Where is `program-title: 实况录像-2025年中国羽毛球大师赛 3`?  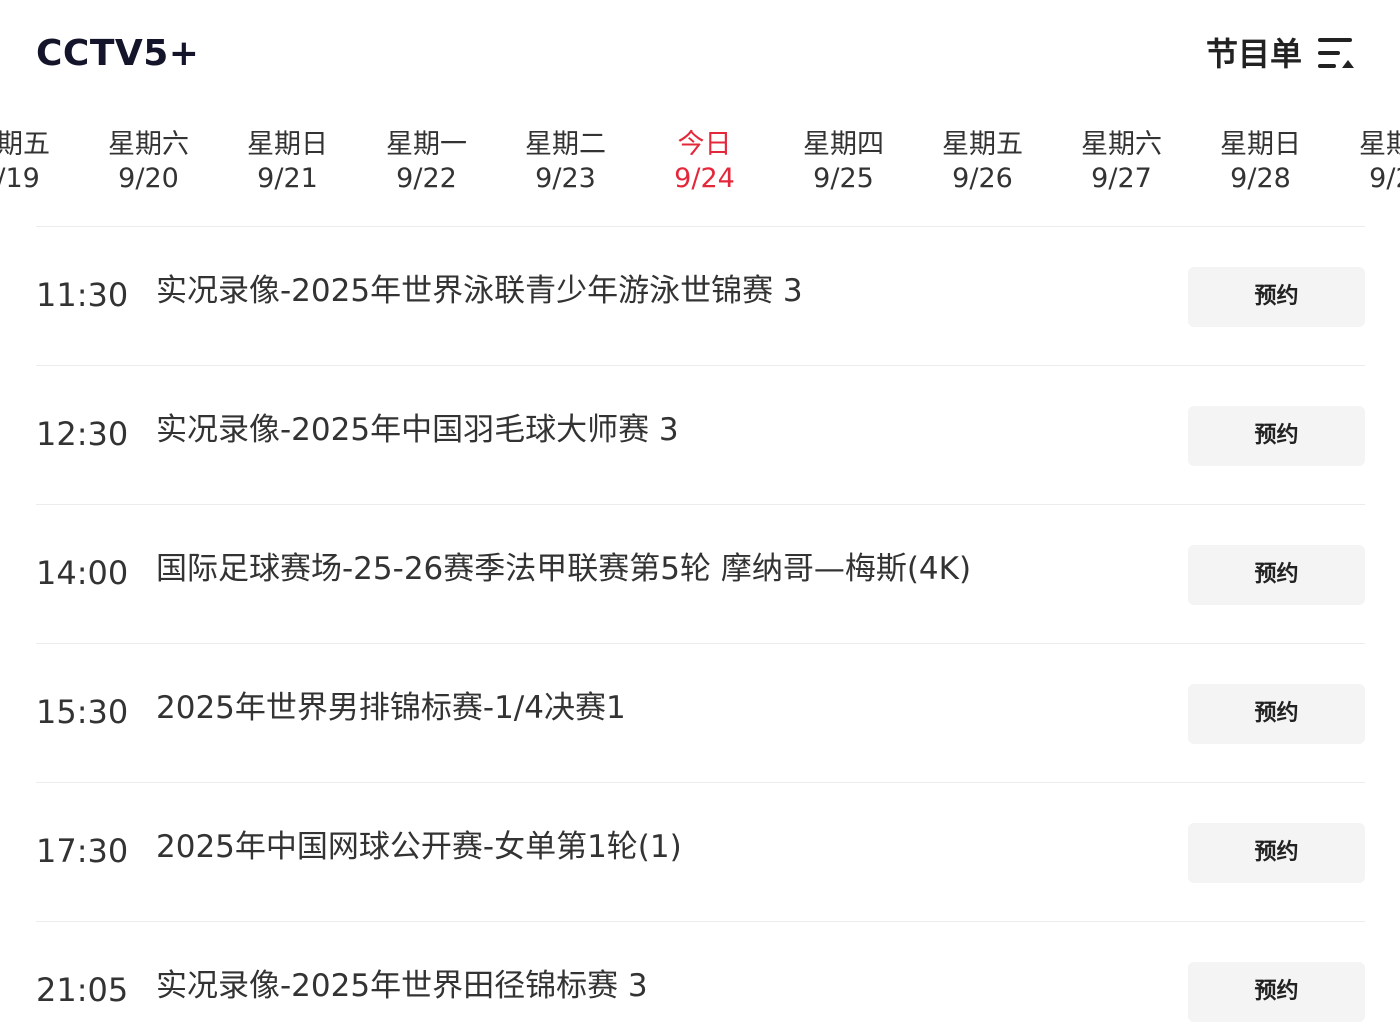
program-title: 实况录像-2025年中国羽毛球大师赛 3 is located at coordinates (417, 430).